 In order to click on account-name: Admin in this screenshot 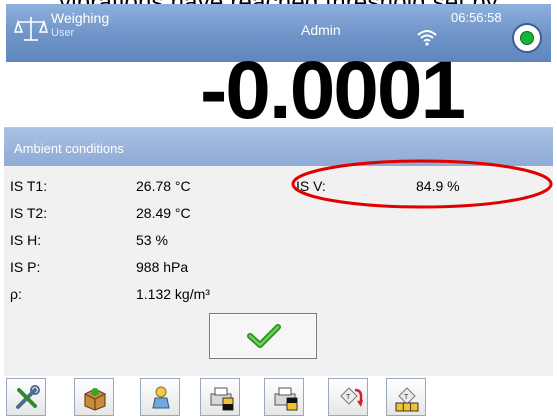, I will do `click(321, 30)`.